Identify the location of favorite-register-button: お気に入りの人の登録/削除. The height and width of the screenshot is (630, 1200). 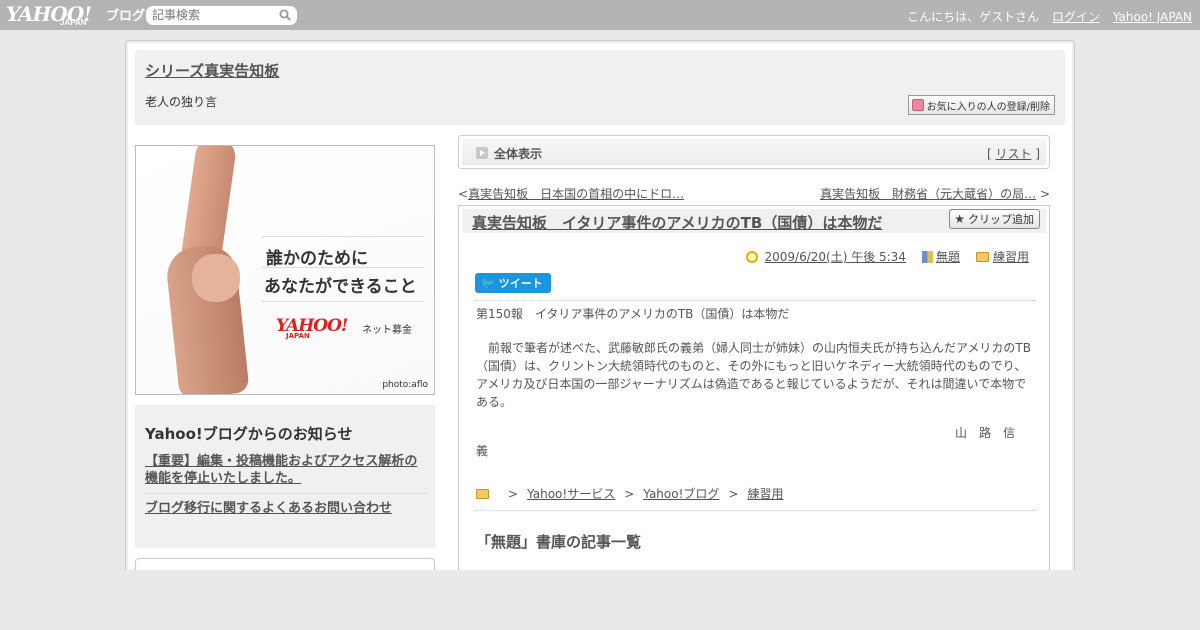
(981, 105).